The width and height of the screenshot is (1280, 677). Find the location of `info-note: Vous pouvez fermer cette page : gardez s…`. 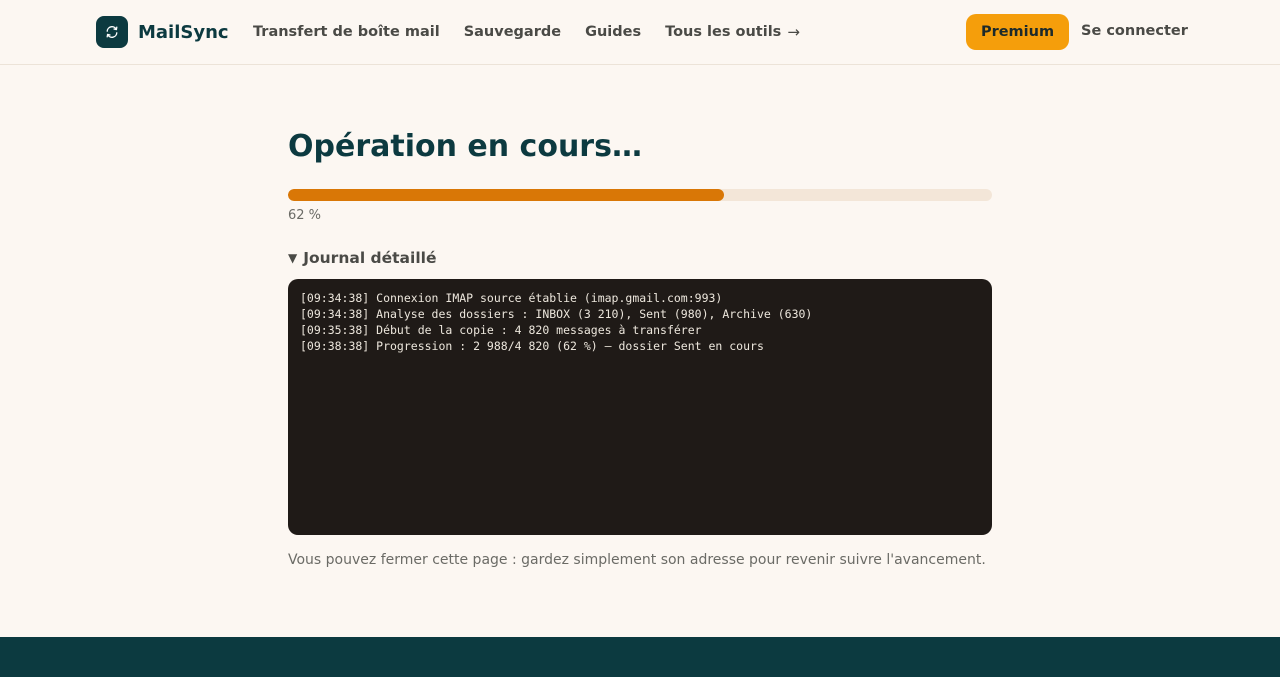

info-note: Vous pouvez fermer cette page : gardez s… is located at coordinates (637, 560).